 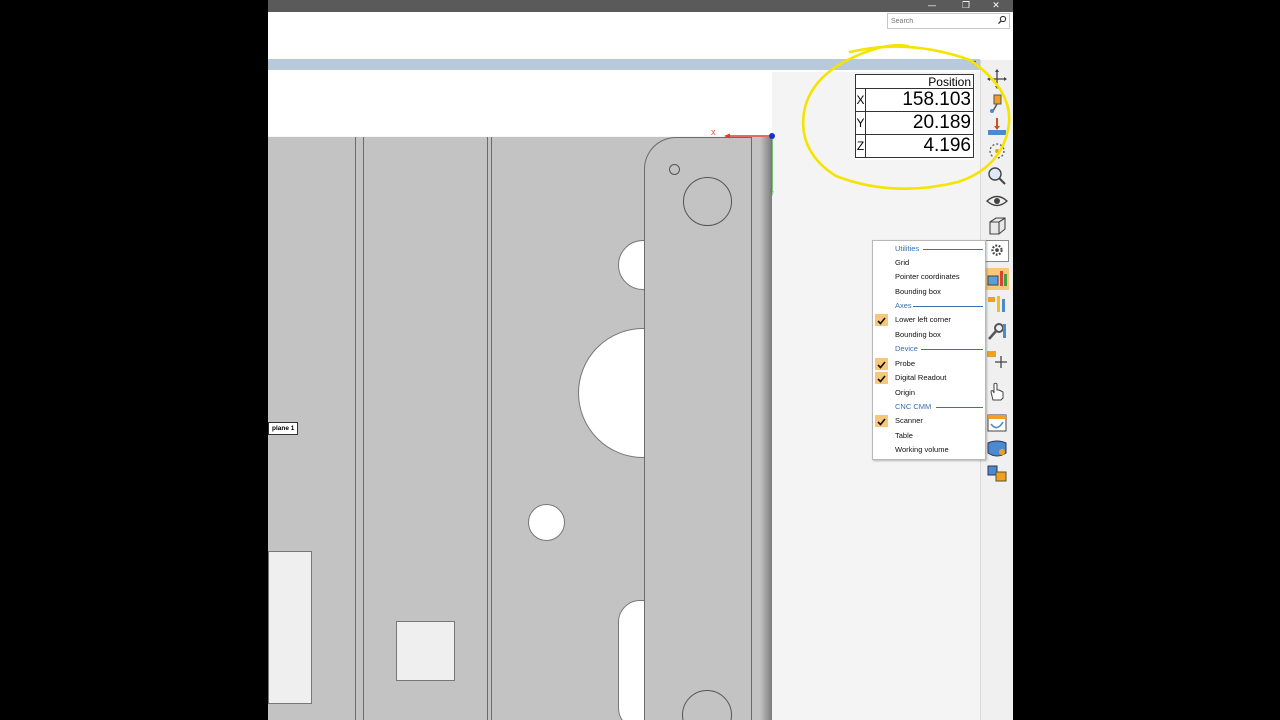 What do you see at coordinates (624, 64) in the screenshot?
I see `panel-header-bar: ▾` at bounding box center [624, 64].